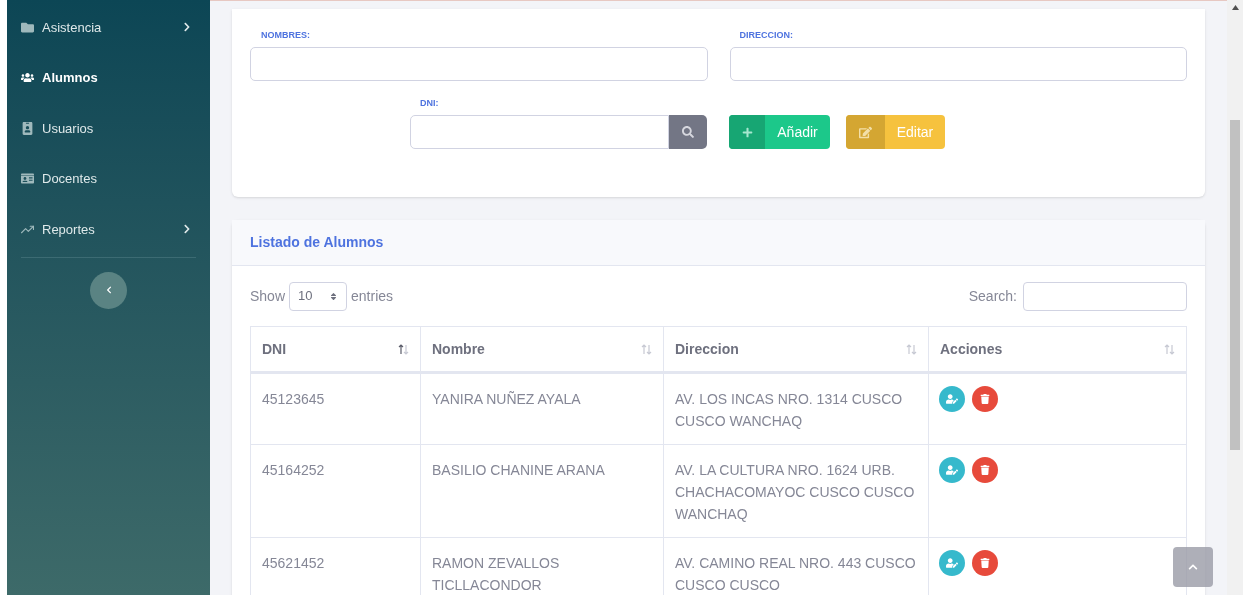  I want to click on column-header: DNI, so click(335, 349).